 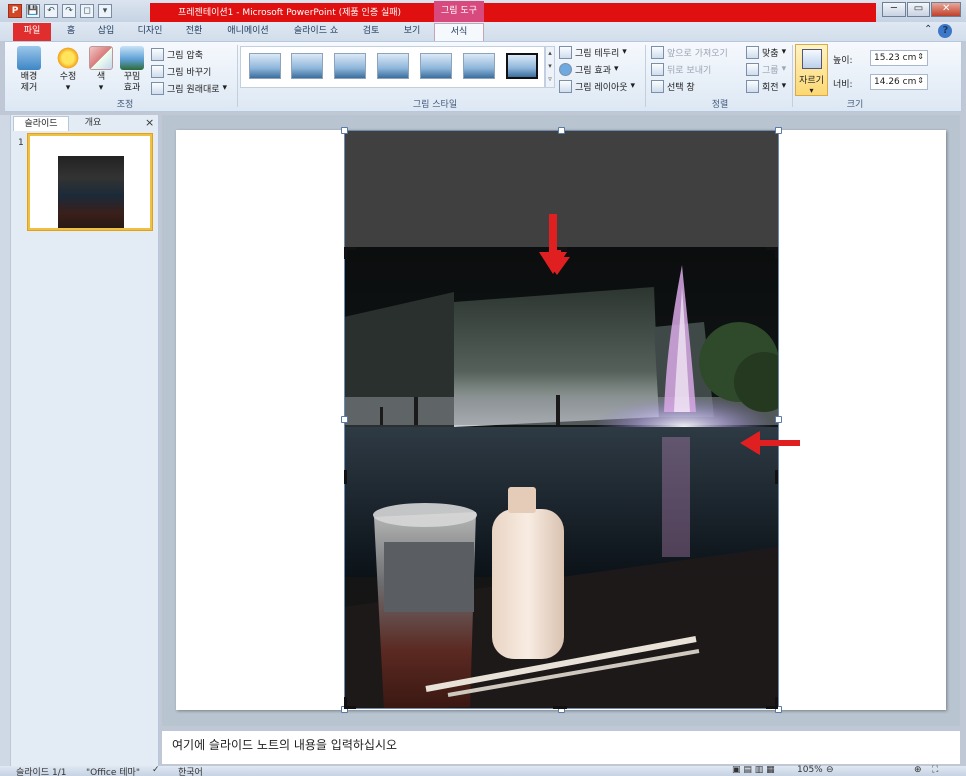 What do you see at coordinates (41, 772) in the screenshot?
I see `status-slide-info: 슬라이드 1/1` at bounding box center [41, 772].